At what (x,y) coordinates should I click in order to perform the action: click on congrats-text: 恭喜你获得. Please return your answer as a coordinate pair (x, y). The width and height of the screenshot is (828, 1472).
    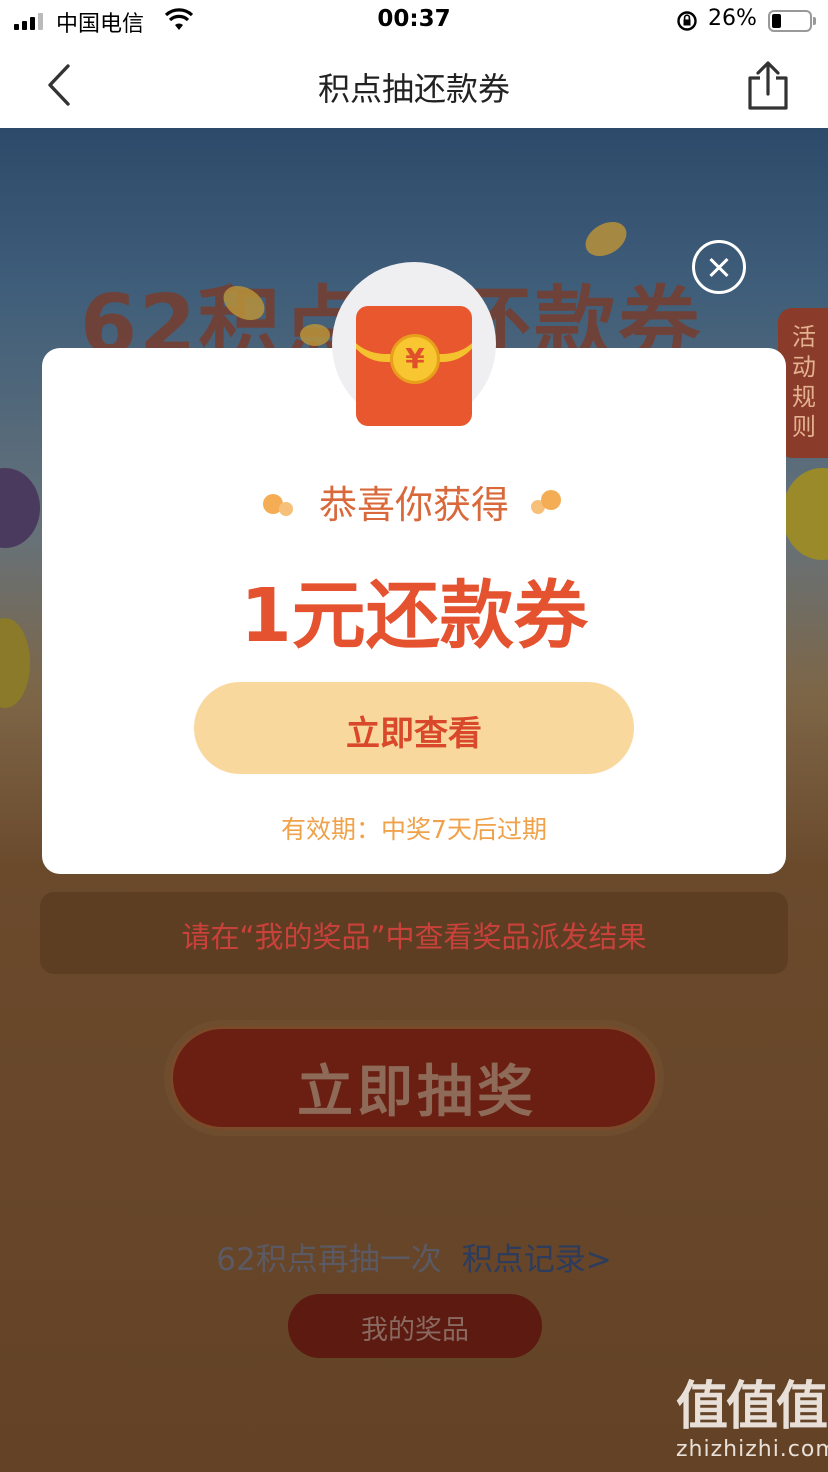
    Looking at the image, I should click on (413, 505).